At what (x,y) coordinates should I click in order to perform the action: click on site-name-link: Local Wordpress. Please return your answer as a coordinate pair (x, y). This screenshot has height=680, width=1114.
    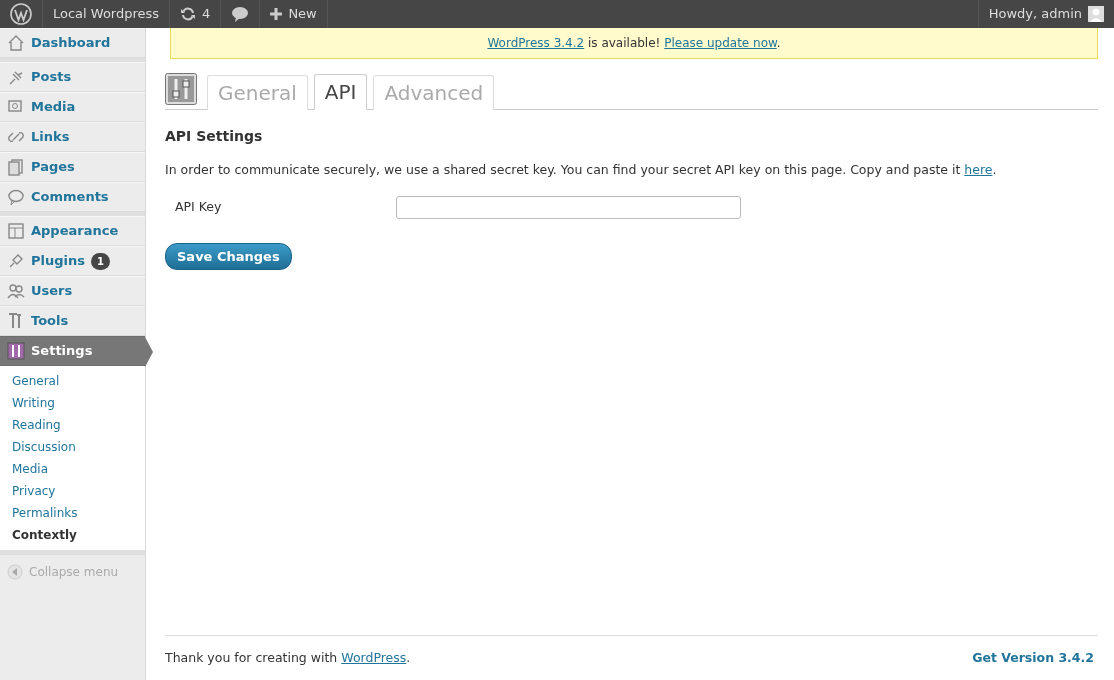
    Looking at the image, I should click on (106, 14).